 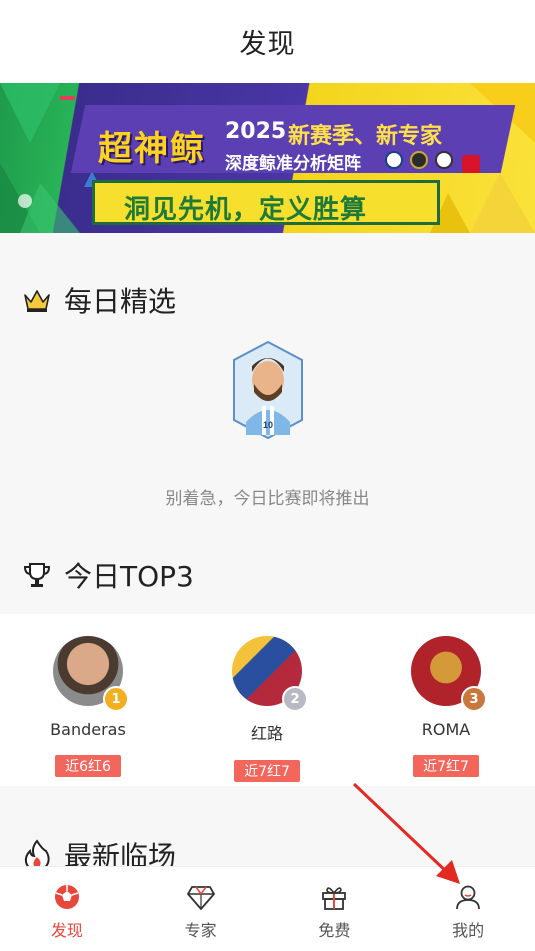 I want to click on silver-medal-icon: 2, so click(x=295, y=699).